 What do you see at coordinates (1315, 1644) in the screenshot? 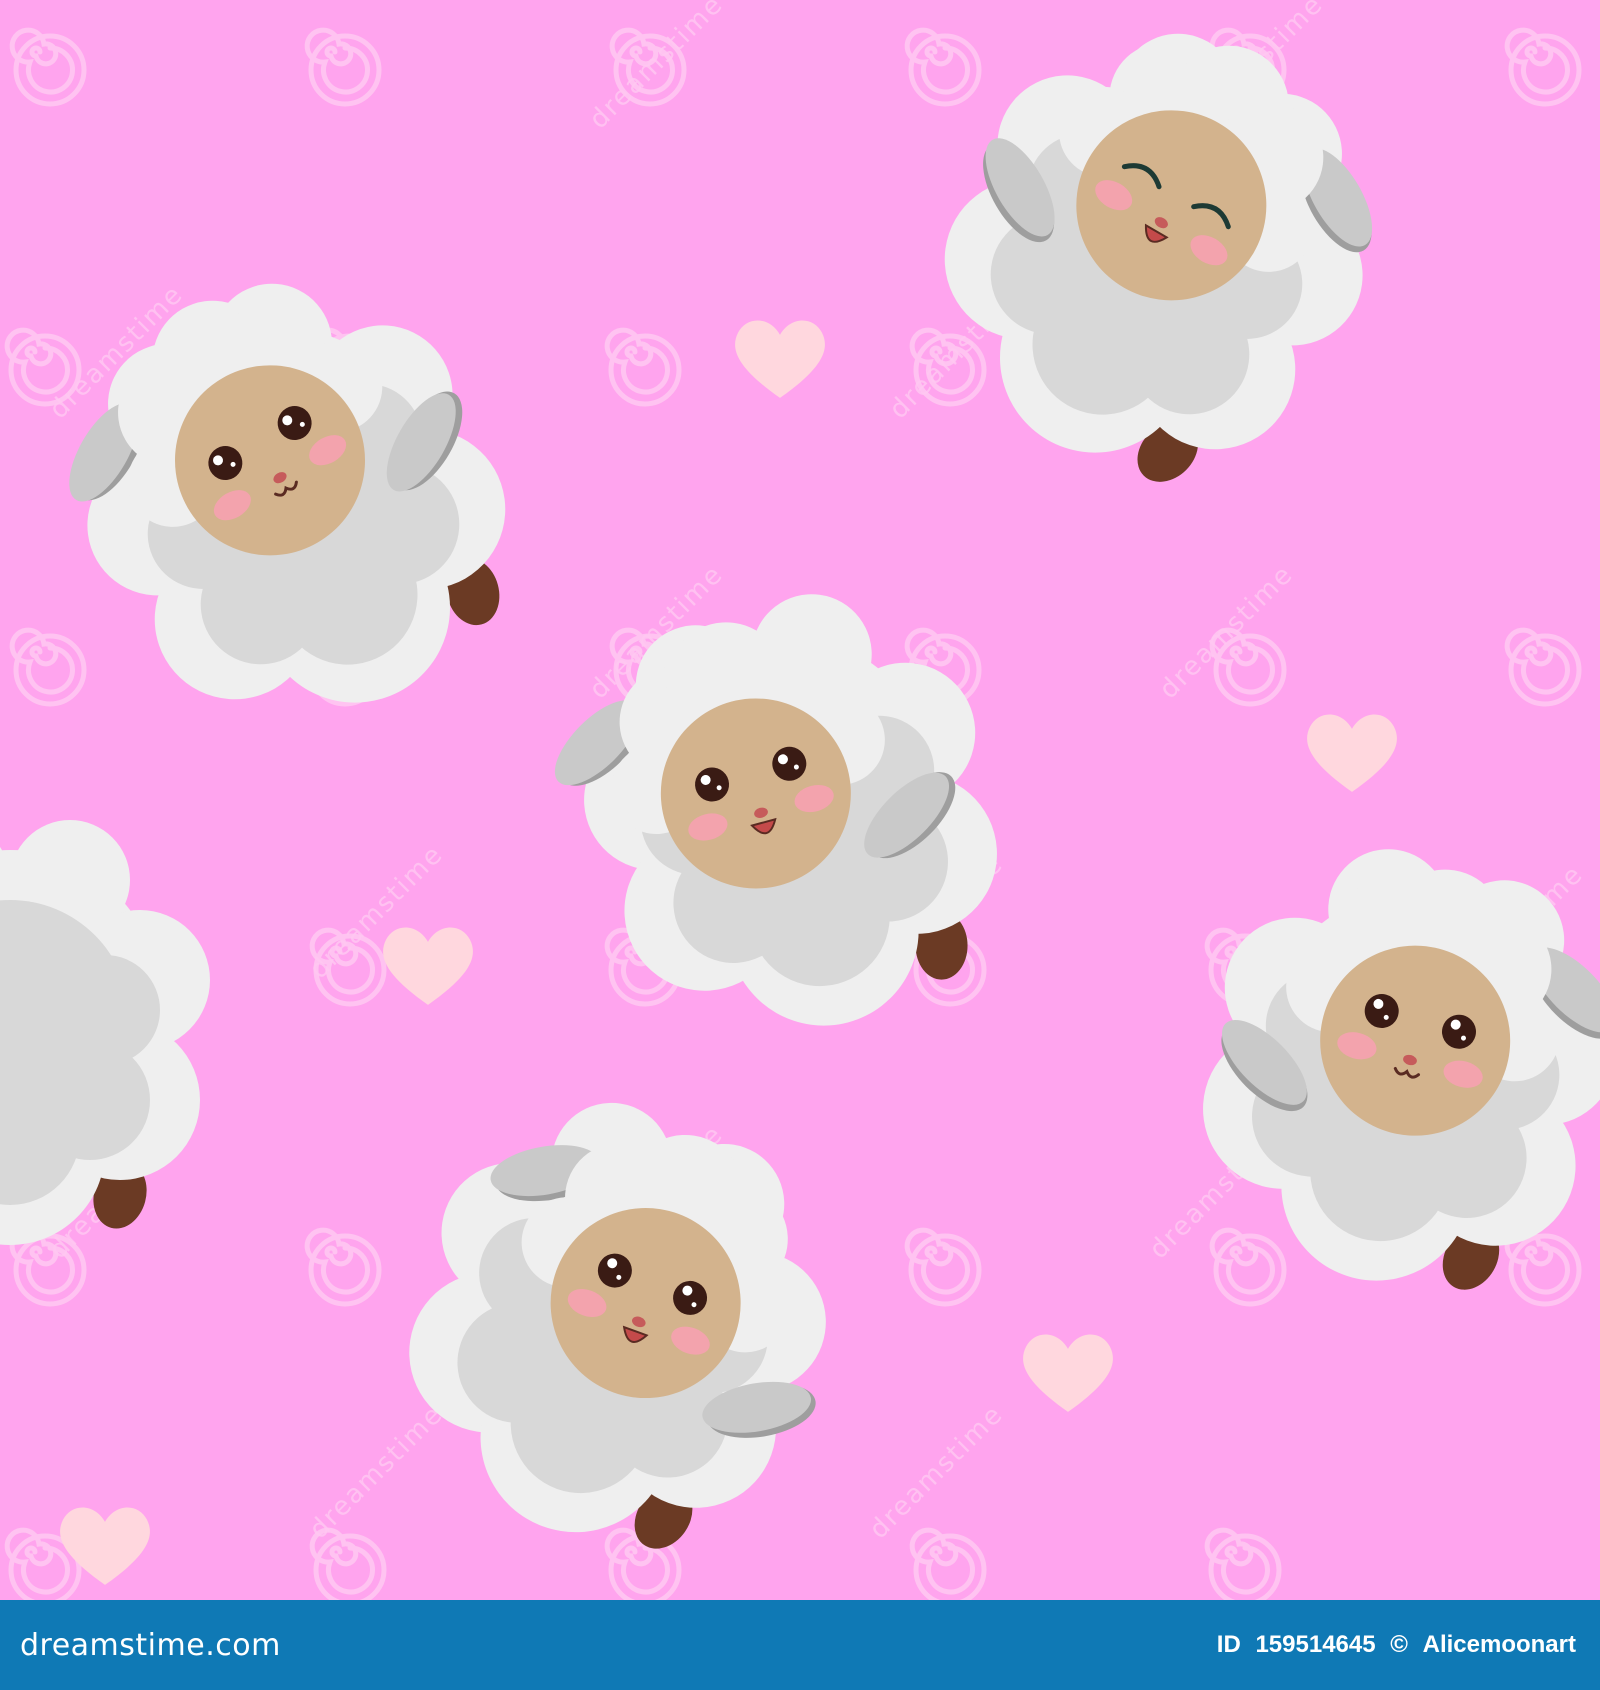
I see `footer-id-value: 159514645` at bounding box center [1315, 1644].